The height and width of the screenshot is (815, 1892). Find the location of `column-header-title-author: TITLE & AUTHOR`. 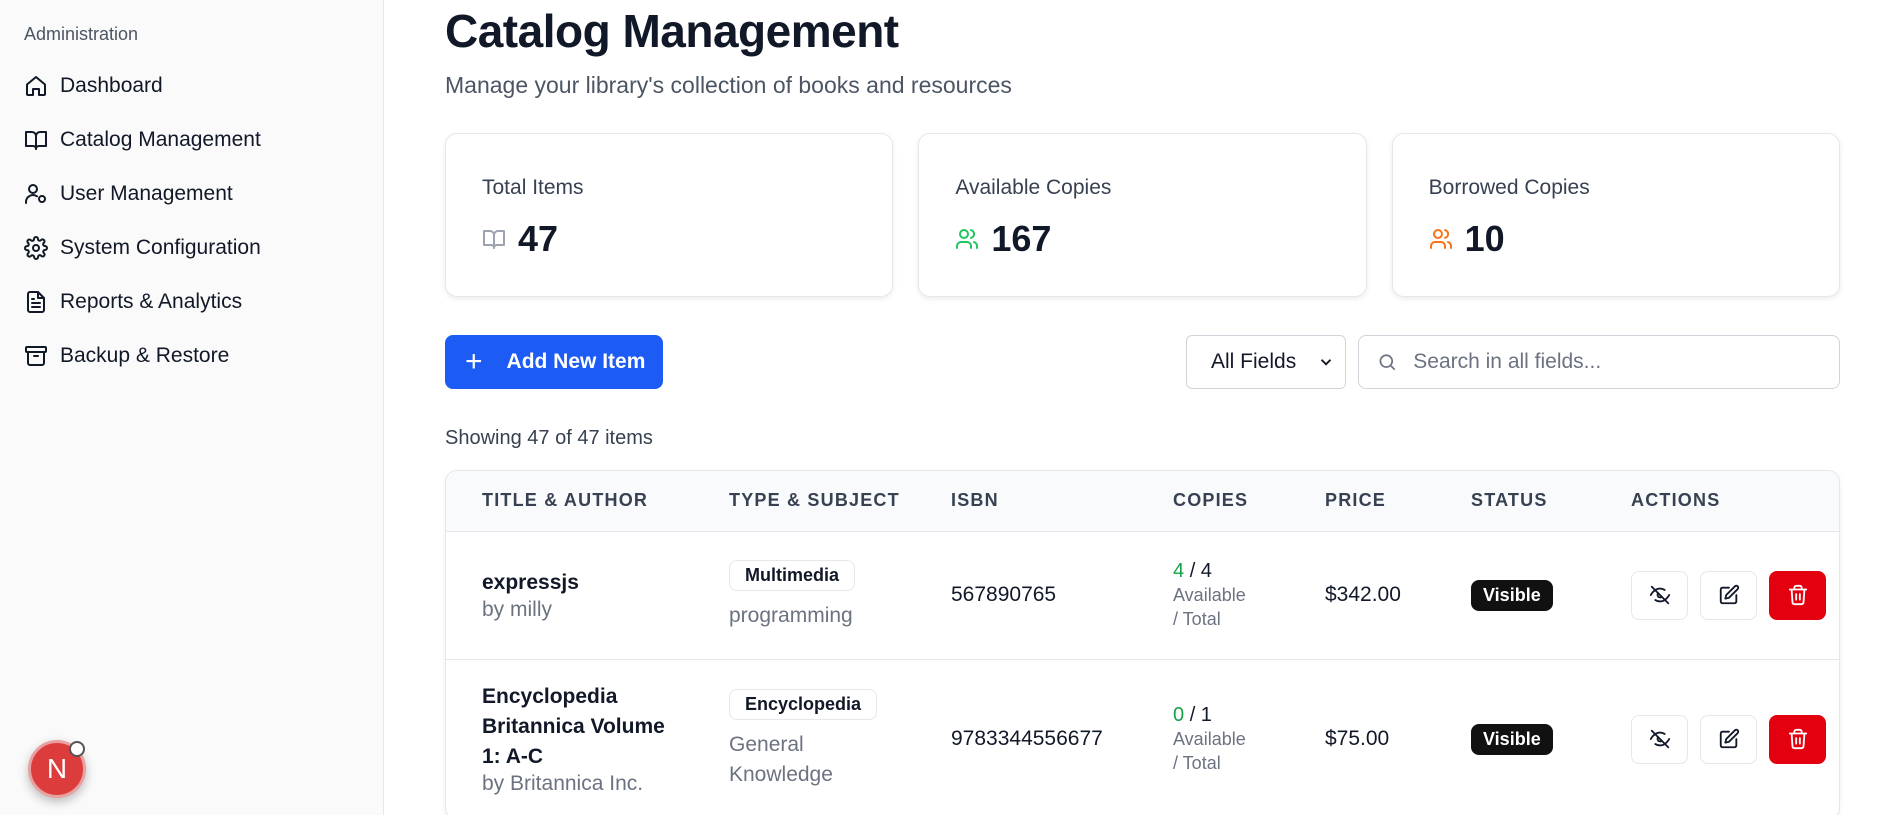

column-header-title-author: TITLE & AUTHOR is located at coordinates (565, 500).